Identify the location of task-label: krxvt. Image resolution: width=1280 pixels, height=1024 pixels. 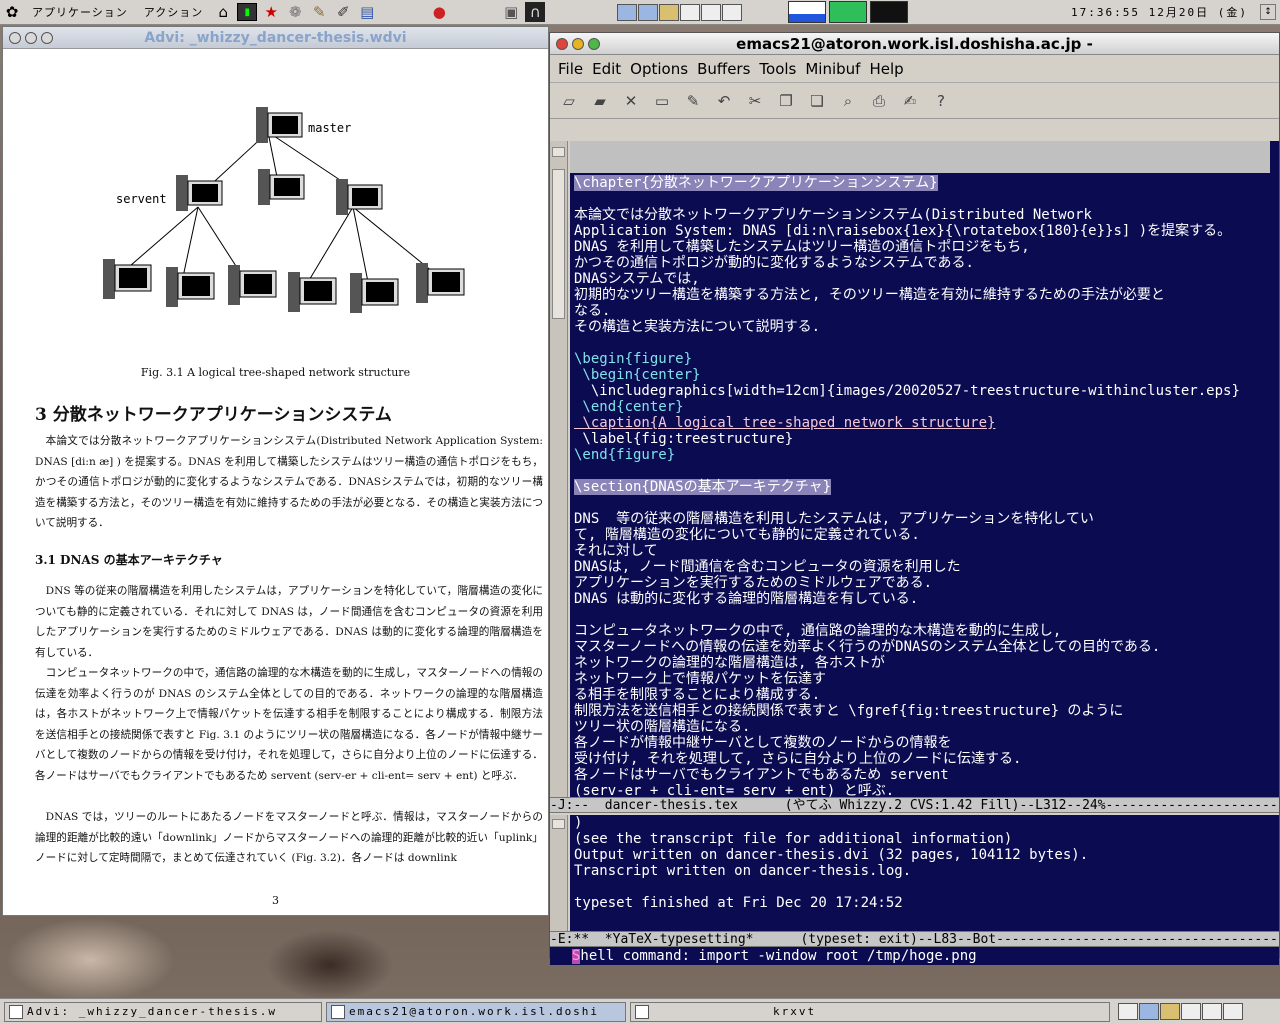
(795, 1011).